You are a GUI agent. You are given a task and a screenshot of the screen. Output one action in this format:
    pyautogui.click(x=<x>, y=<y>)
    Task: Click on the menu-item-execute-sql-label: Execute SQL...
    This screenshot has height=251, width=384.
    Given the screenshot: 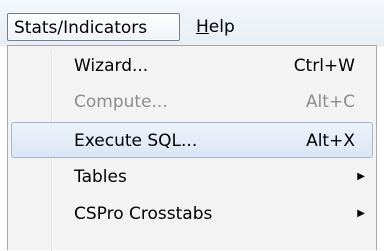 What is the action you would take?
    pyautogui.click(x=136, y=141)
    